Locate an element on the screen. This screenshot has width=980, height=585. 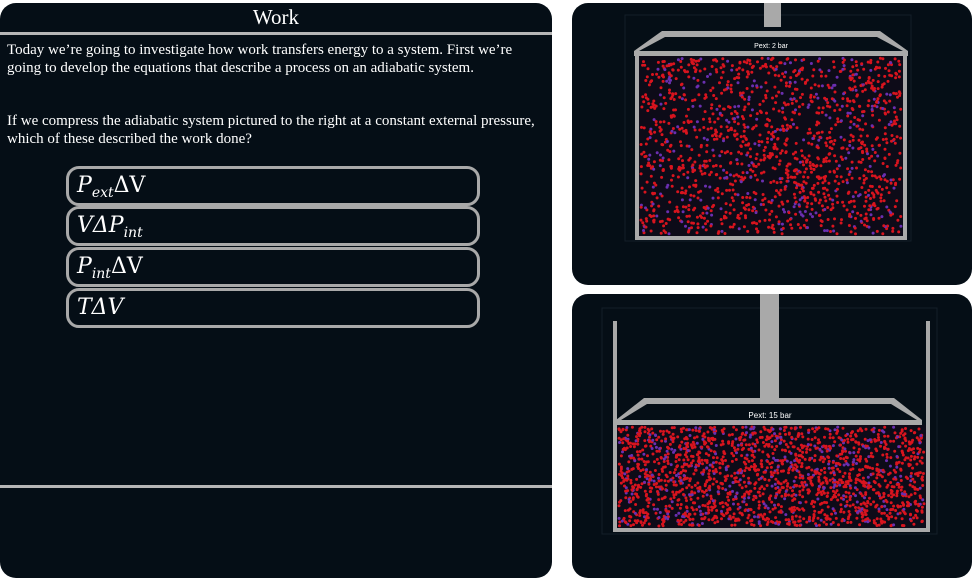
answer-choice-t-delta-v: TΔV is located at coordinates (273, 308).